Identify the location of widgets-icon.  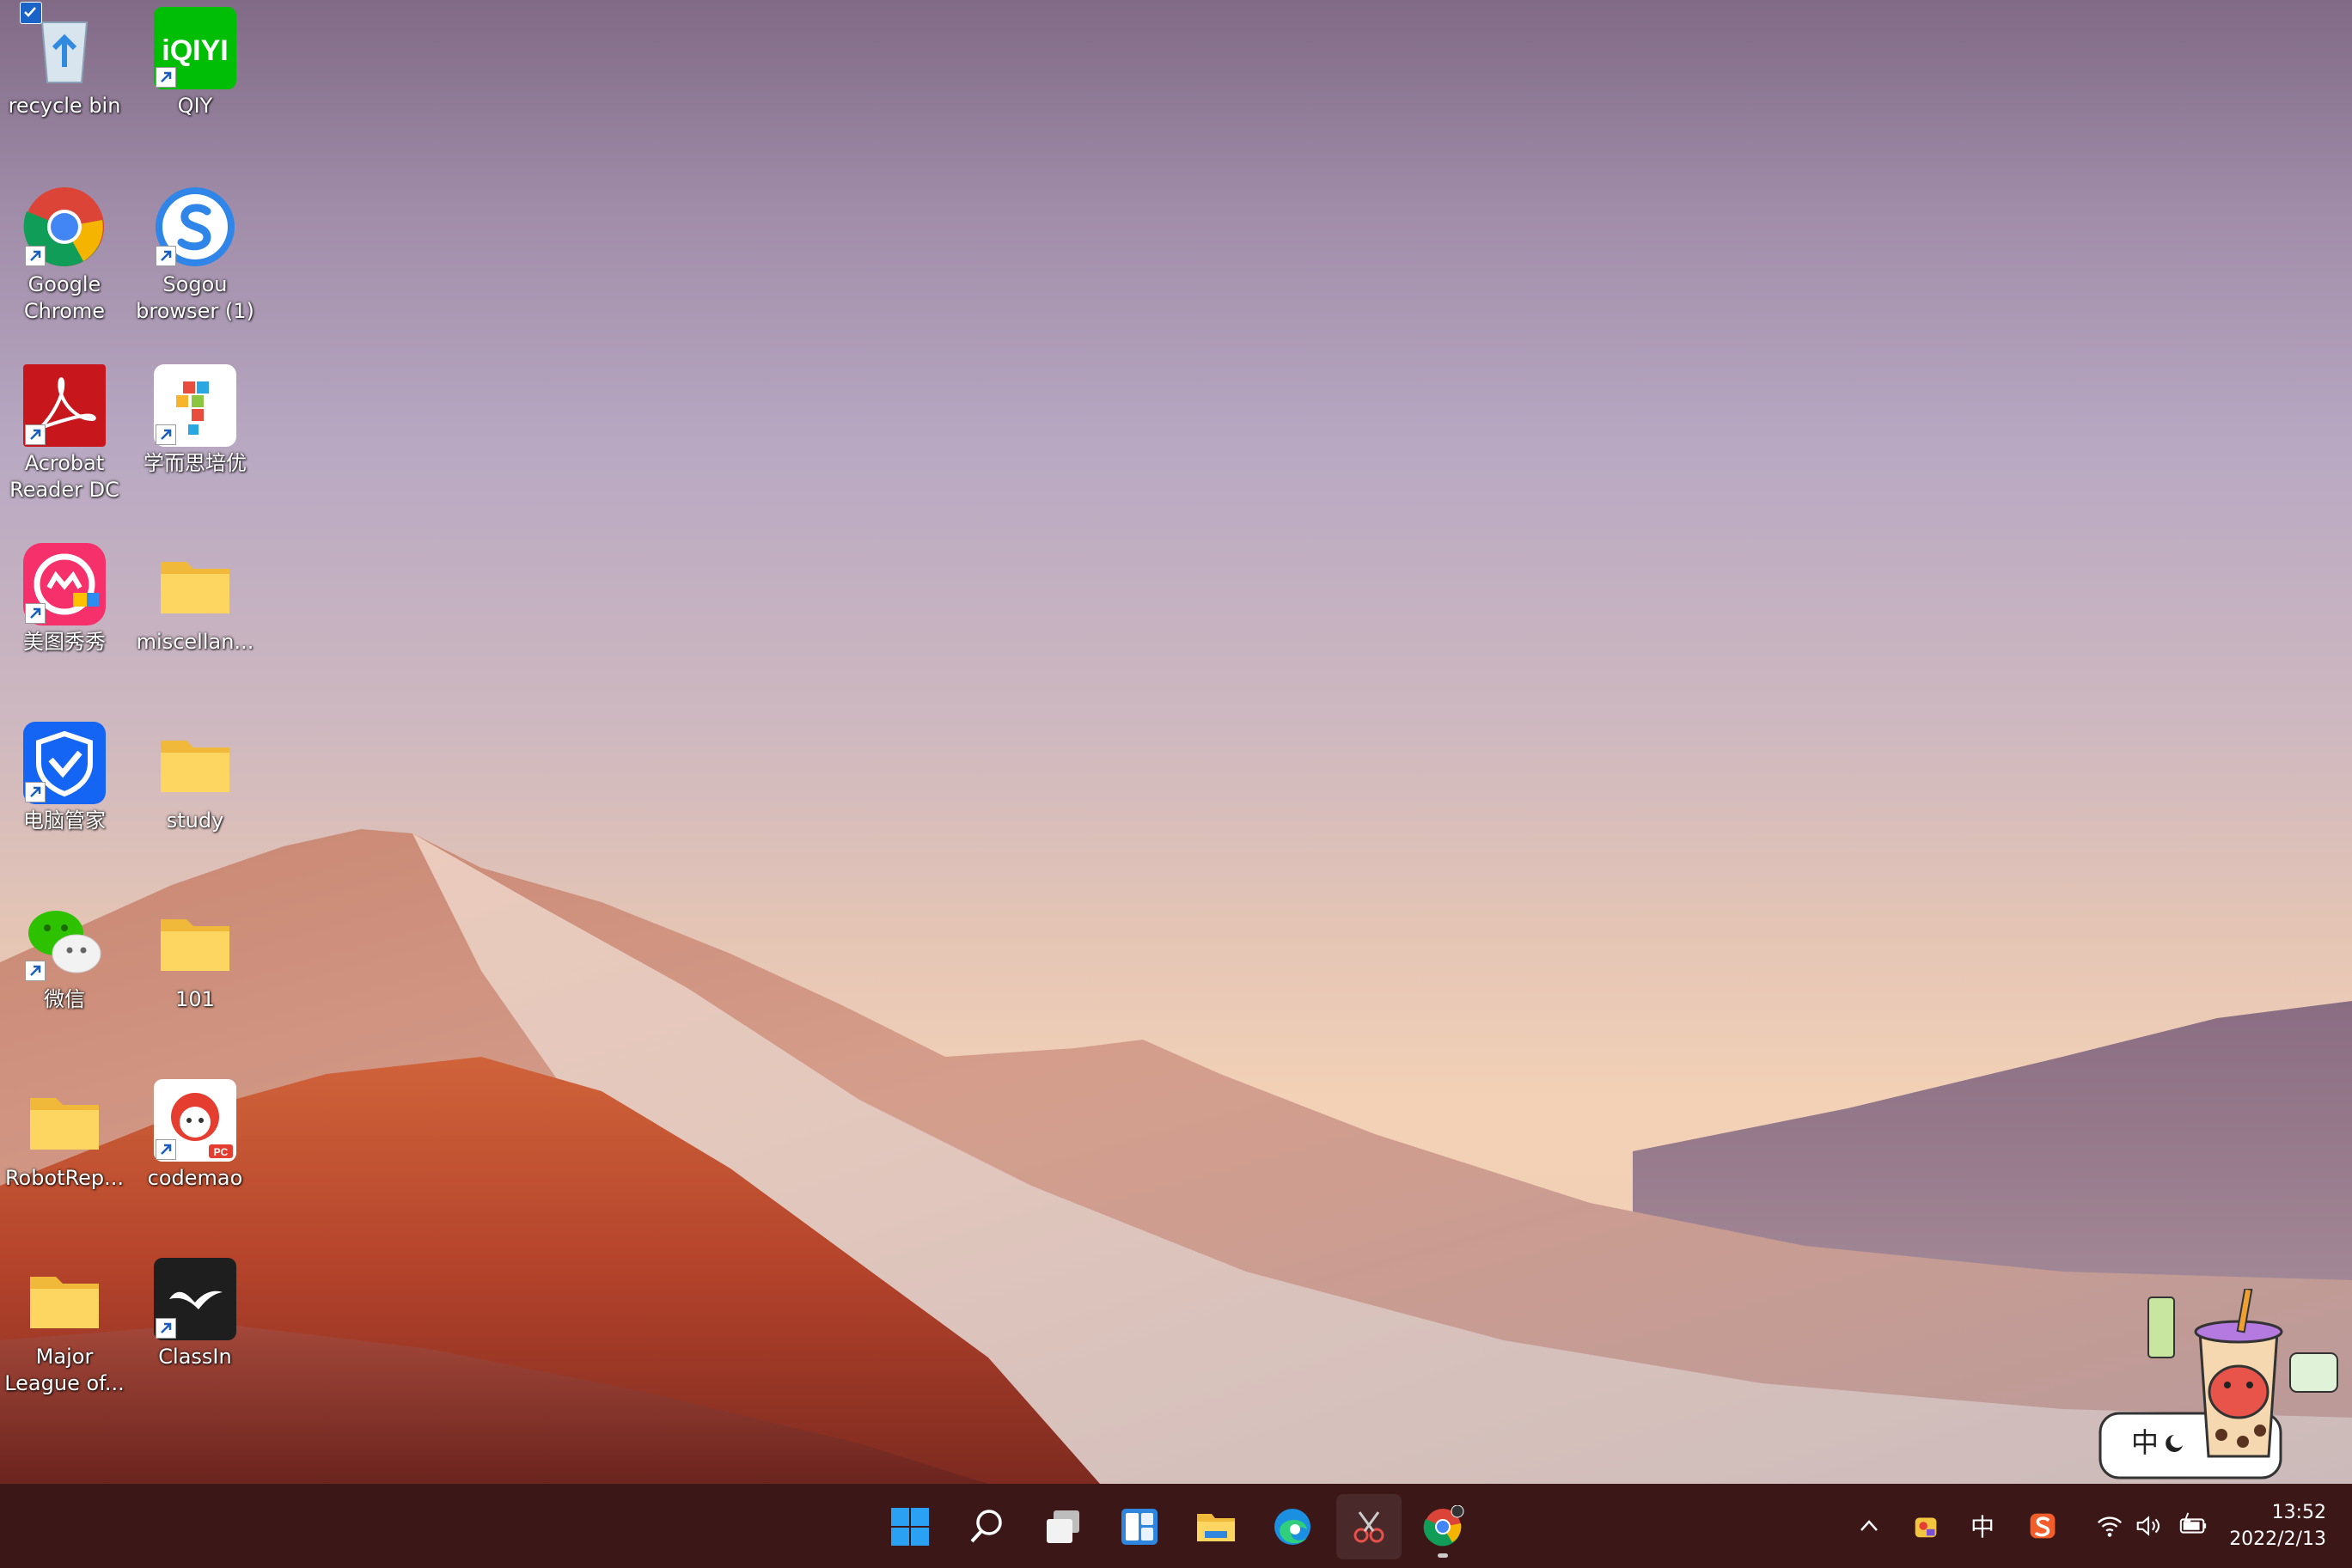
(1139, 1527).